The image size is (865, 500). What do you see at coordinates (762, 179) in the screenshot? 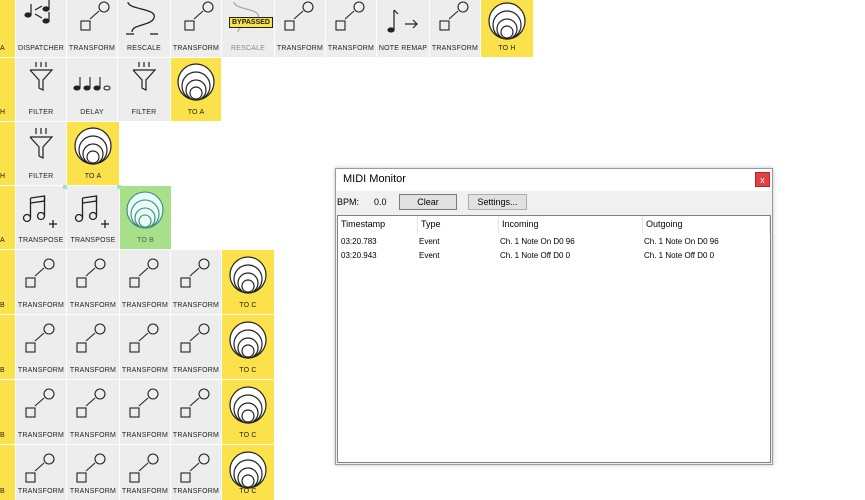
I see `close-button: x` at bounding box center [762, 179].